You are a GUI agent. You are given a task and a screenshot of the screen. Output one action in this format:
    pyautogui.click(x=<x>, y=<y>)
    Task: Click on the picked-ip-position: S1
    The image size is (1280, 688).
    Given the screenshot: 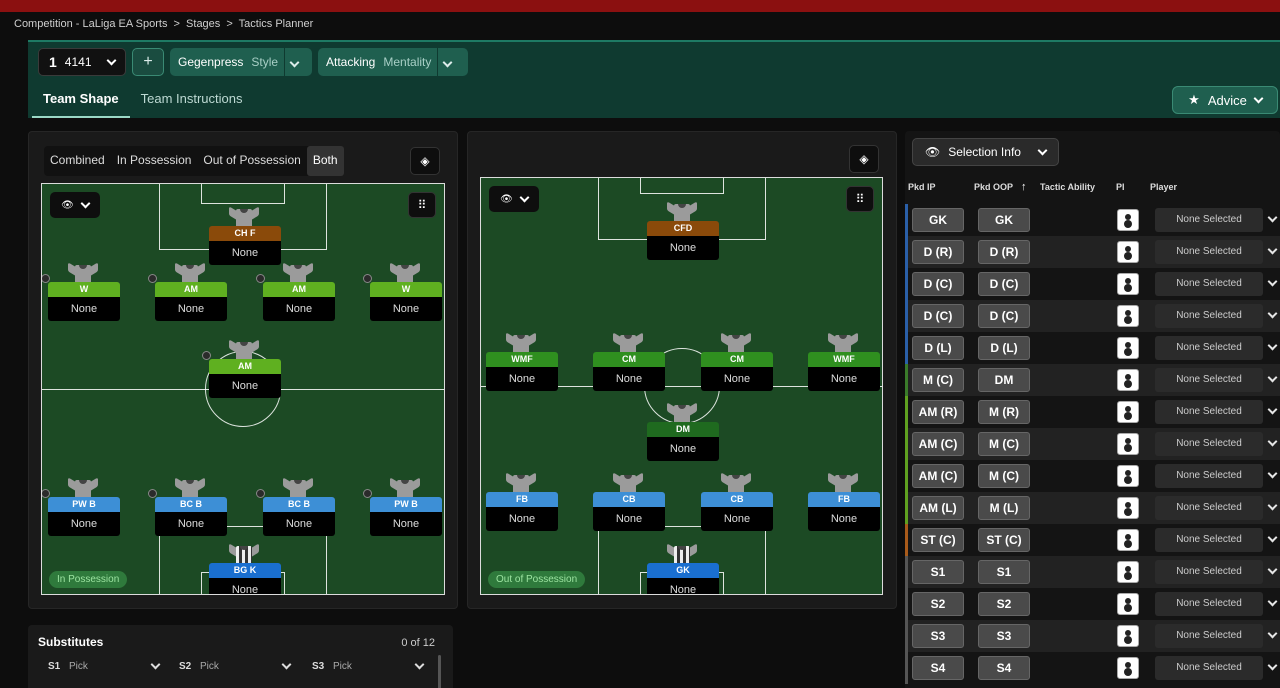 What is the action you would take?
    pyautogui.click(x=938, y=572)
    